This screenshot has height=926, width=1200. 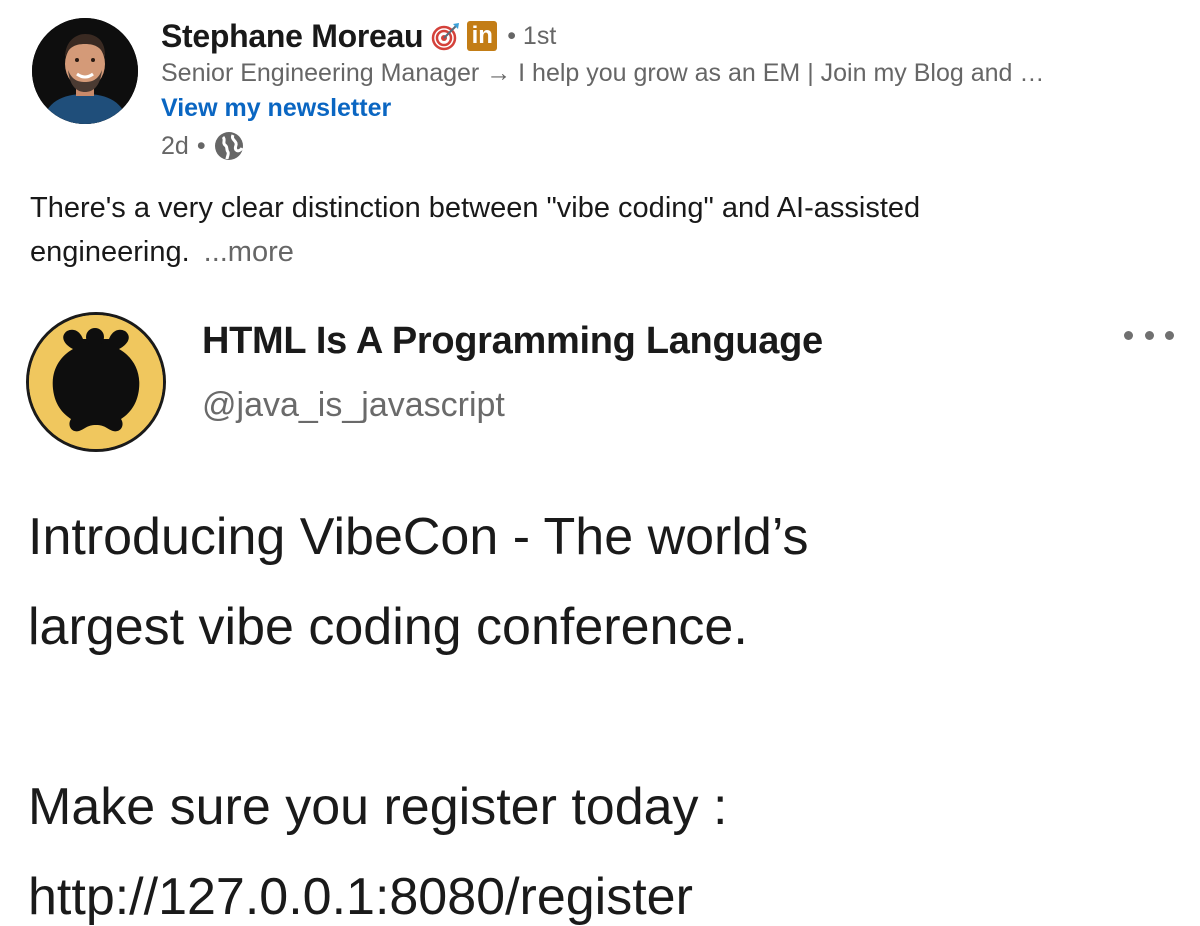 I want to click on post-text-line-last: engineering. ...more, so click(x=590, y=252).